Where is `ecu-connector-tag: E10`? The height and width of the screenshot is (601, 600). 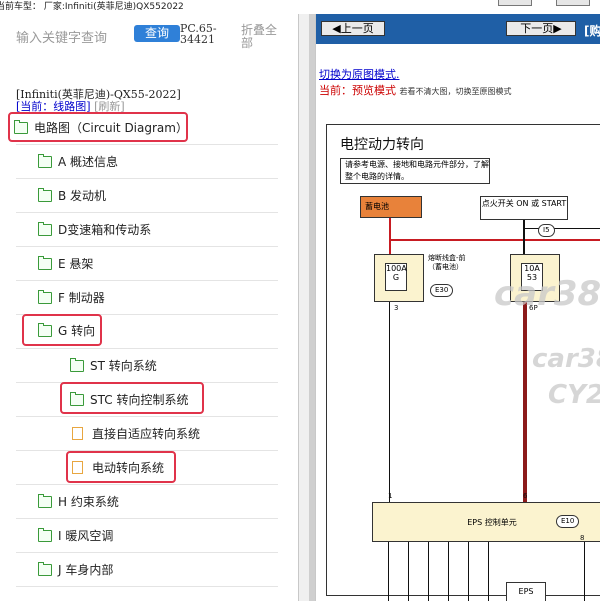 ecu-connector-tag: E10 is located at coordinates (568, 521).